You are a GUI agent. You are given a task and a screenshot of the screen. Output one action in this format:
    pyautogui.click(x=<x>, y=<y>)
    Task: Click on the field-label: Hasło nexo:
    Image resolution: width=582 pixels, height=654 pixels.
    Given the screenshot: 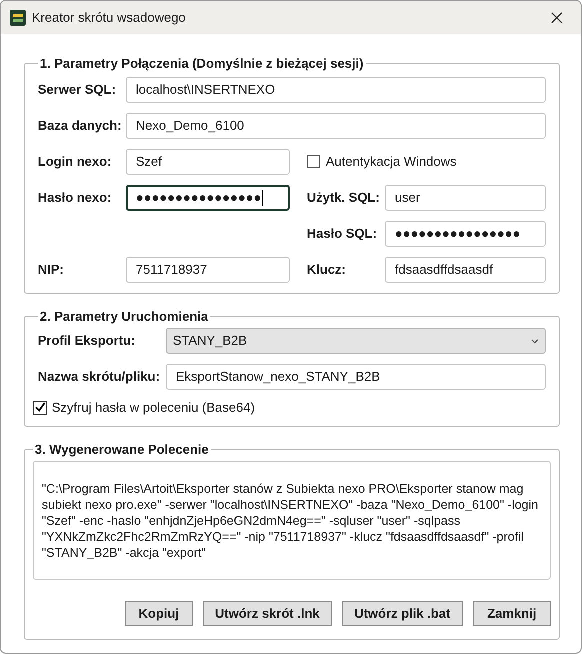 What is the action you would take?
    pyautogui.click(x=75, y=197)
    